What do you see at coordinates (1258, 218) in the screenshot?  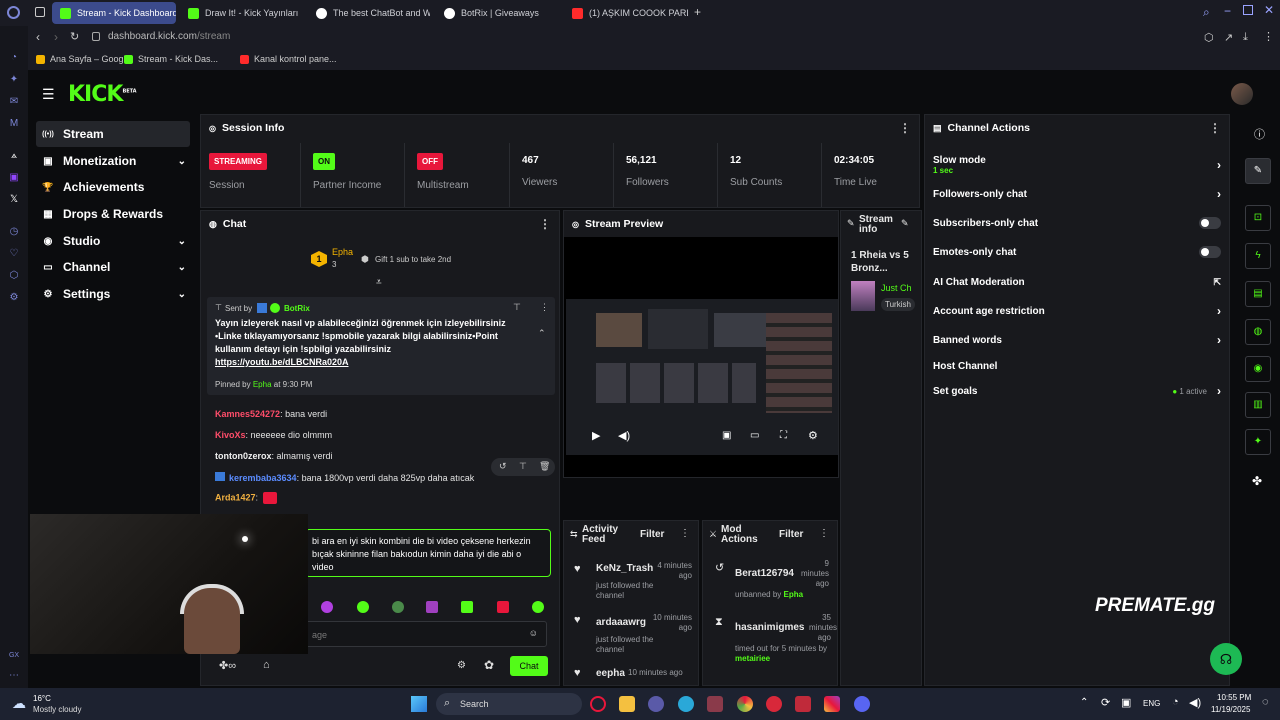 I see `camera-capture-icon: ⊡` at bounding box center [1258, 218].